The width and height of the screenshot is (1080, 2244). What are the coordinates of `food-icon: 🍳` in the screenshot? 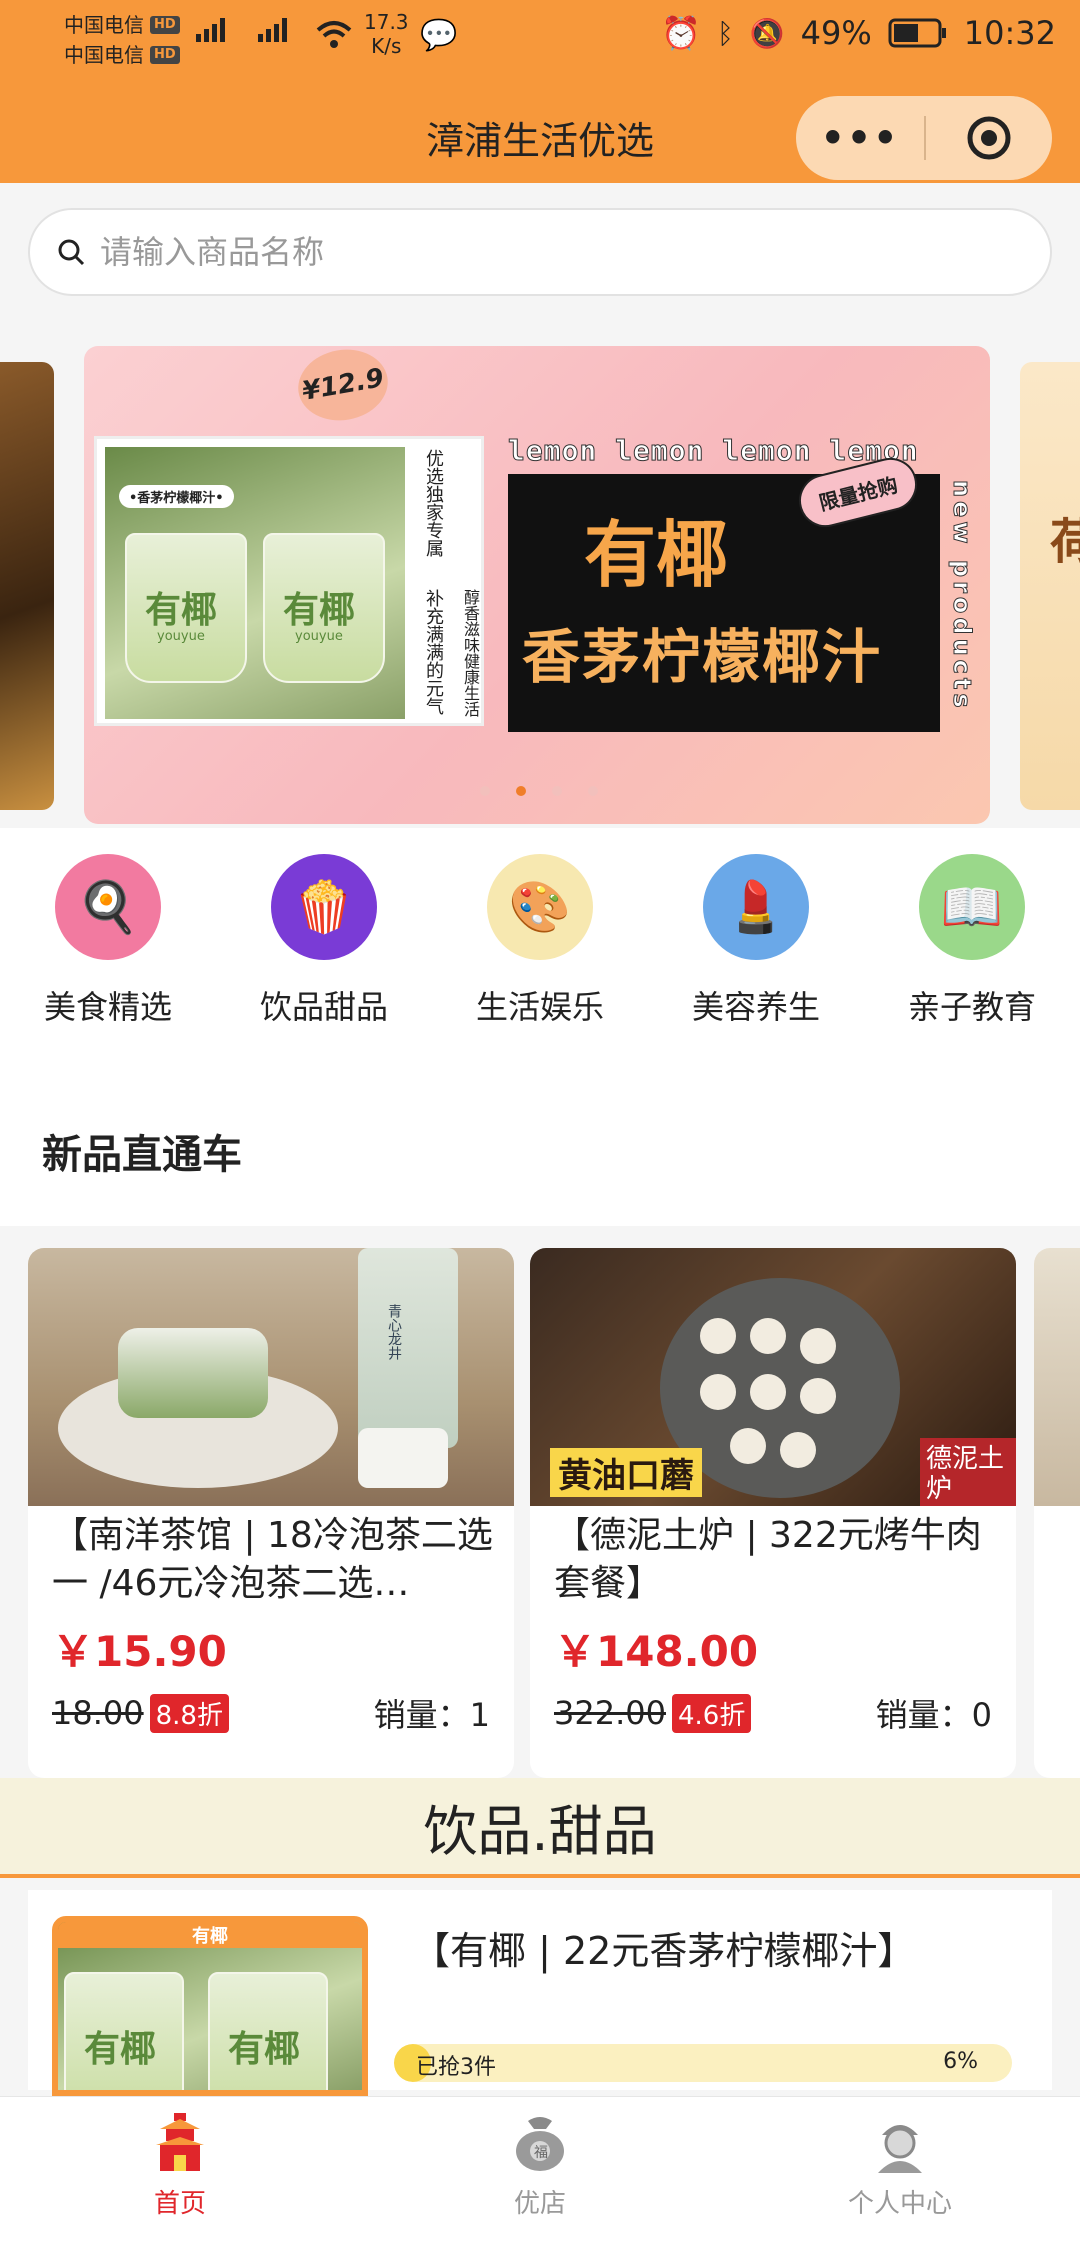 It's located at (108, 907).